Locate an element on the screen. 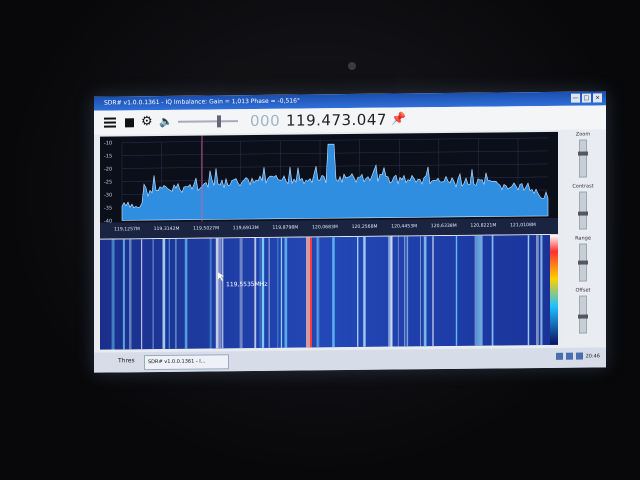 The width and height of the screenshot is (640, 480). maximize-button: □ is located at coordinates (586, 98).